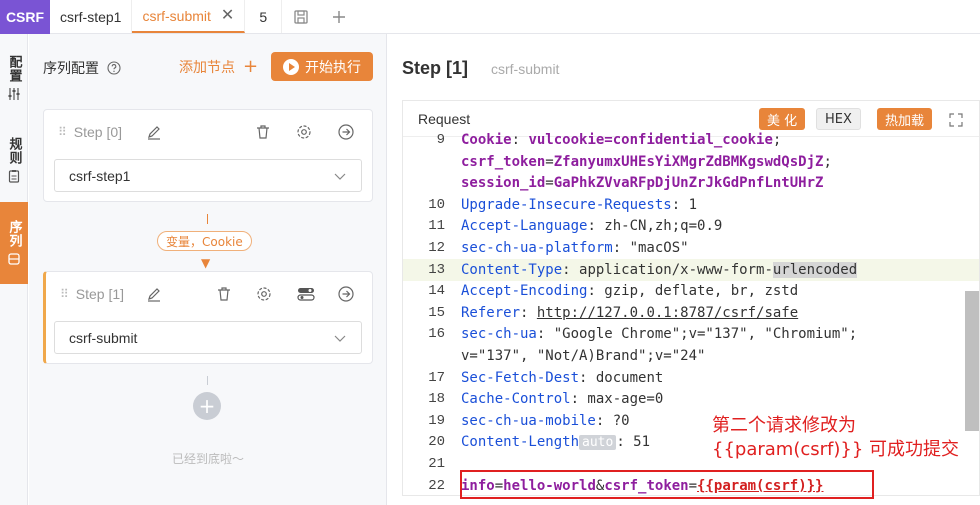 This screenshot has height=505, width=980. What do you see at coordinates (339, 16) in the screenshot?
I see `plus-icon` at bounding box center [339, 16].